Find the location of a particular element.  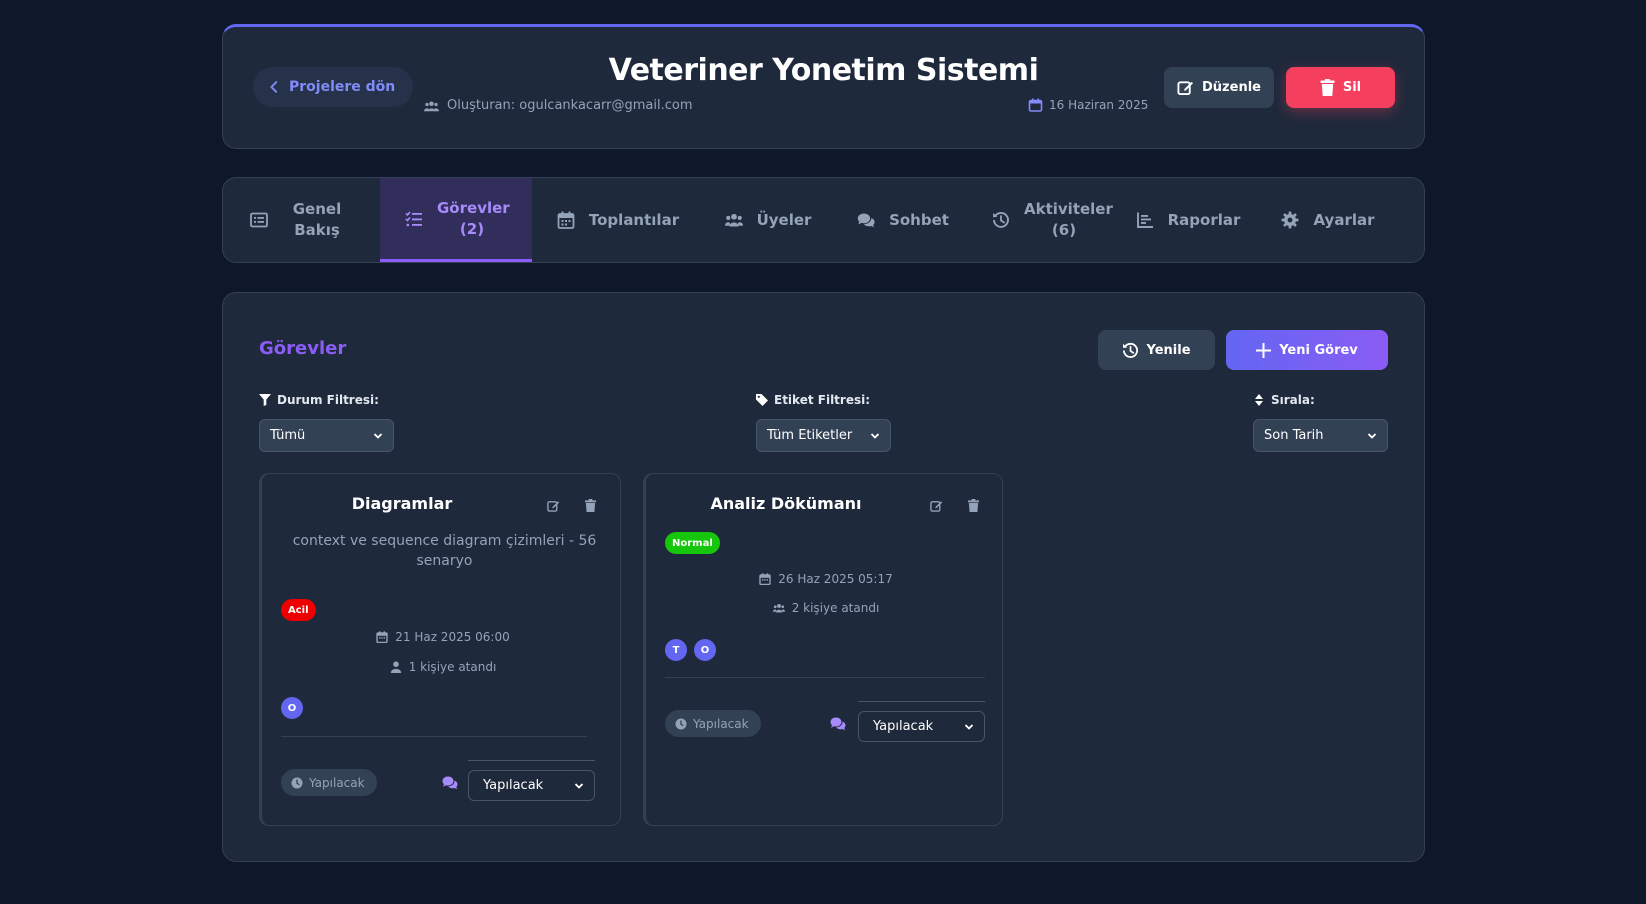

creator-info: Oluşturan: ogulcankacarr@gmail.com is located at coordinates (558, 105).